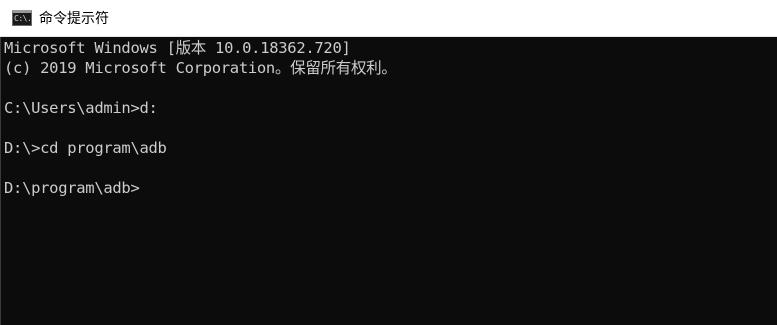 Image resolution: width=777 pixels, height=325 pixels. What do you see at coordinates (85, 148) in the screenshot?
I see `console-line: D:\>cd program\adb` at bounding box center [85, 148].